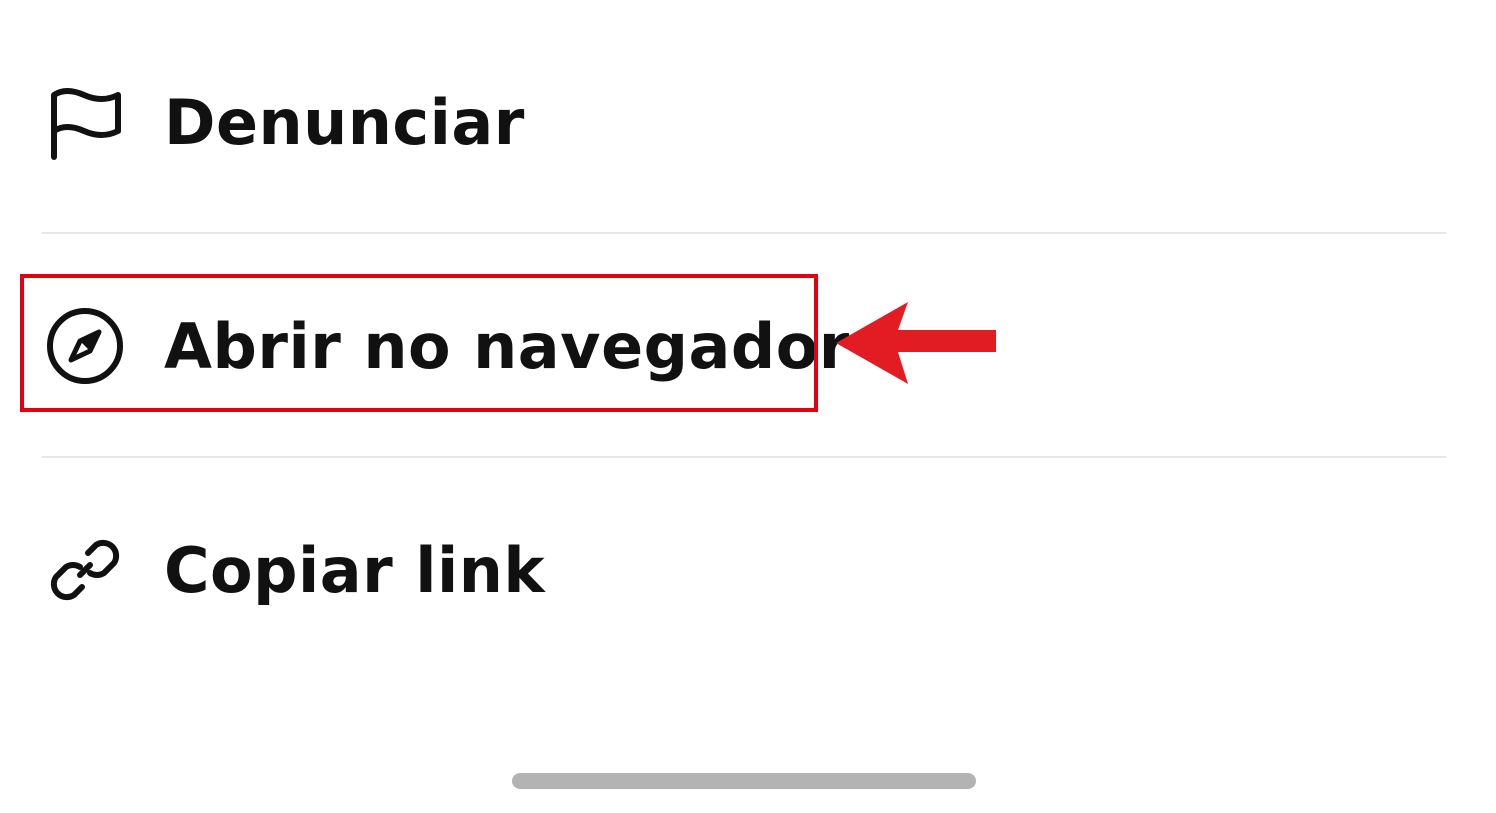 The width and height of the screenshot is (1496, 813). Describe the element at coordinates (916, 343) in the screenshot. I see `arrow-left-icon` at that location.